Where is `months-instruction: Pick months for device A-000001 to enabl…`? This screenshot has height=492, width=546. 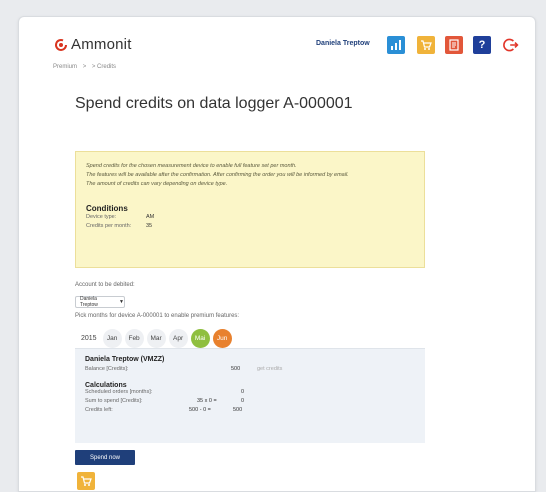 months-instruction: Pick months for device A-000001 to enabl… is located at coordinates (157, 316).